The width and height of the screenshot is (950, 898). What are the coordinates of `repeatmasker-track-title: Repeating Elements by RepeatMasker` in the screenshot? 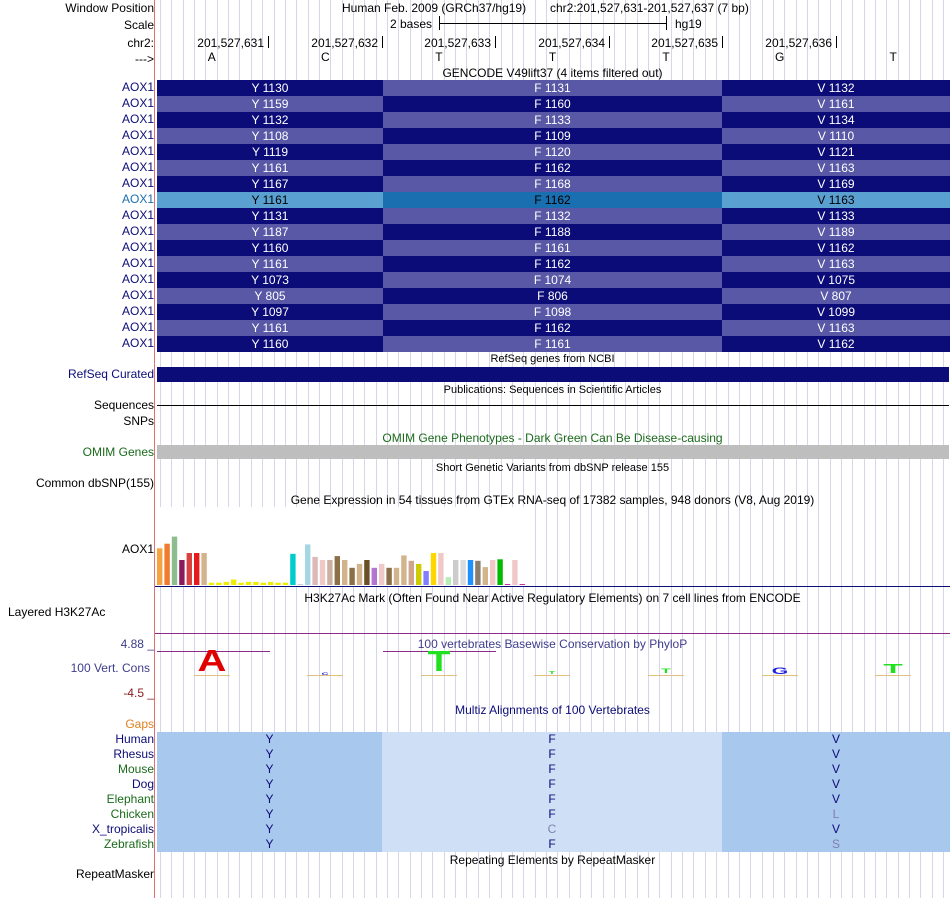 It's located at (552, 860).